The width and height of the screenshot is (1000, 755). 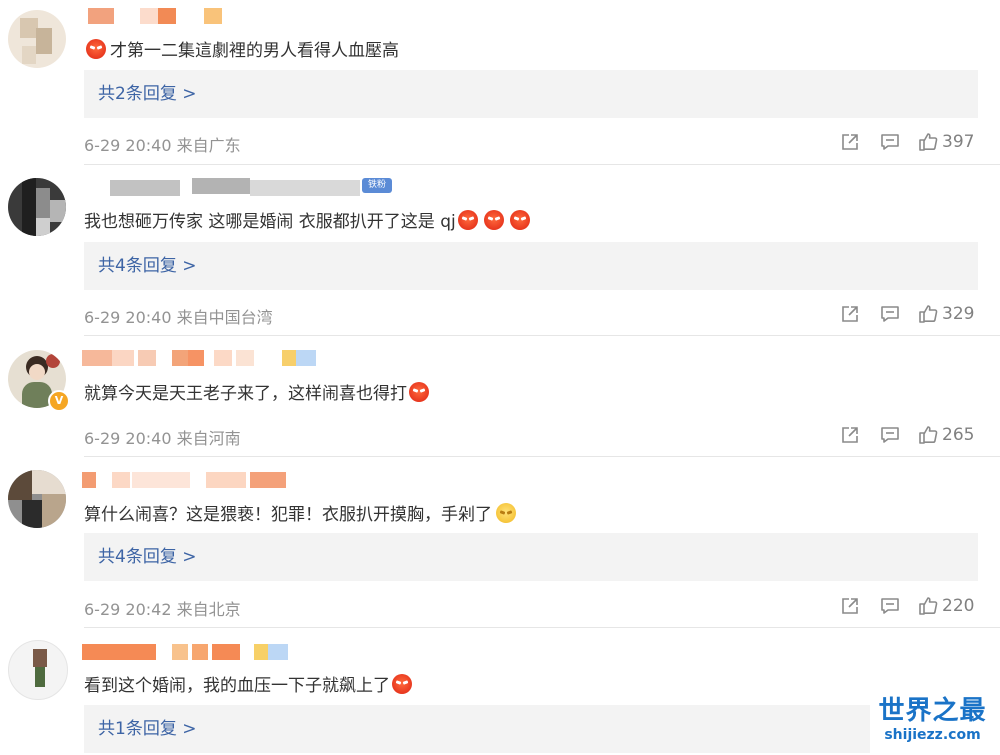 I want to click on replies-link: 共2条回复 >, so click(x=531, y=94).